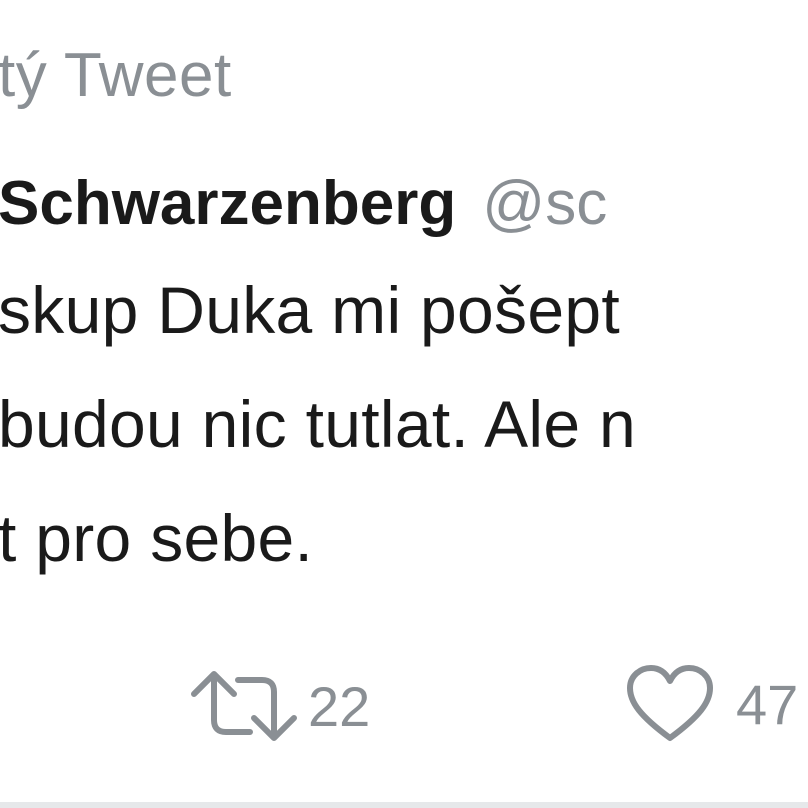  I want to click on heart-icon, so click(670, 704).